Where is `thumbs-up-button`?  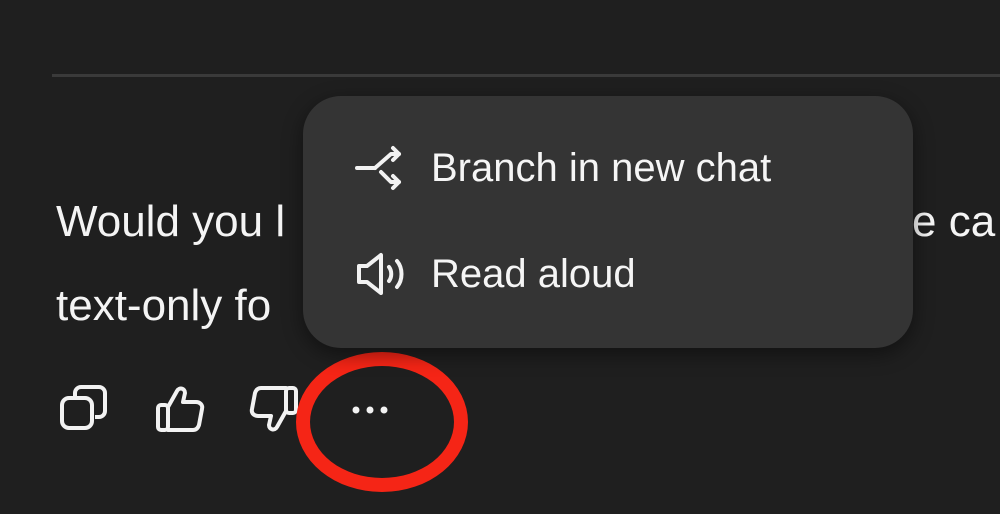 thumbs-up-button is located at coordinates (180, 409).